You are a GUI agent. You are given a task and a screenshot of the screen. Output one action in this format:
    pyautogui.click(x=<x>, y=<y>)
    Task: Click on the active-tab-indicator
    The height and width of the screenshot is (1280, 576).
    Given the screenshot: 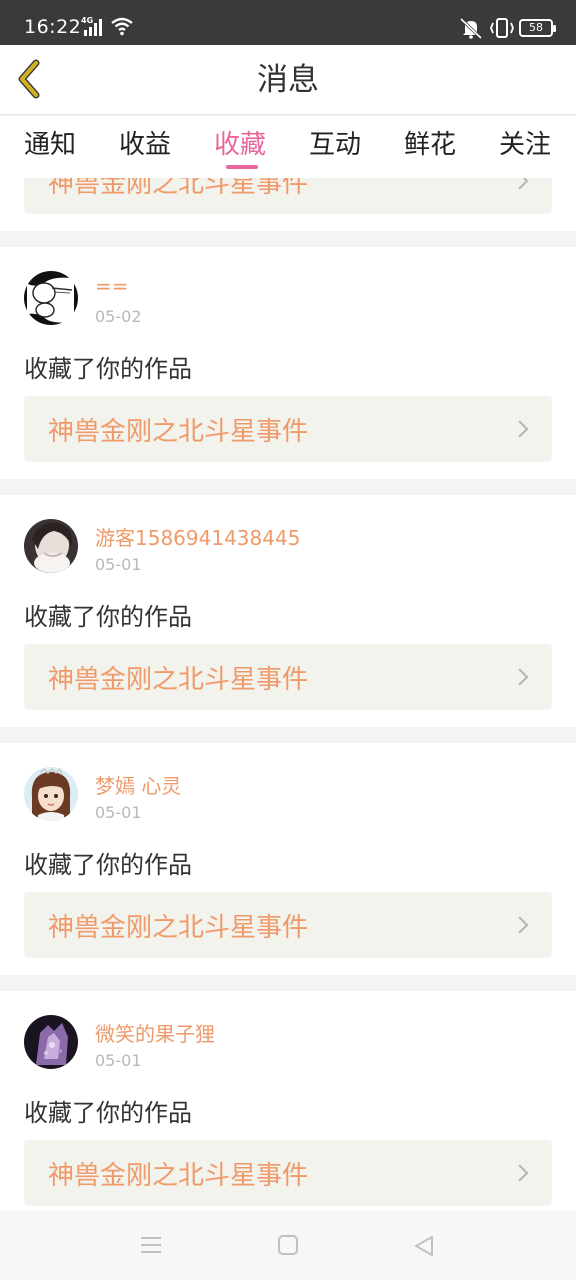 What is the action you would take?
    pyautogui.click(x=242, y=167)
    